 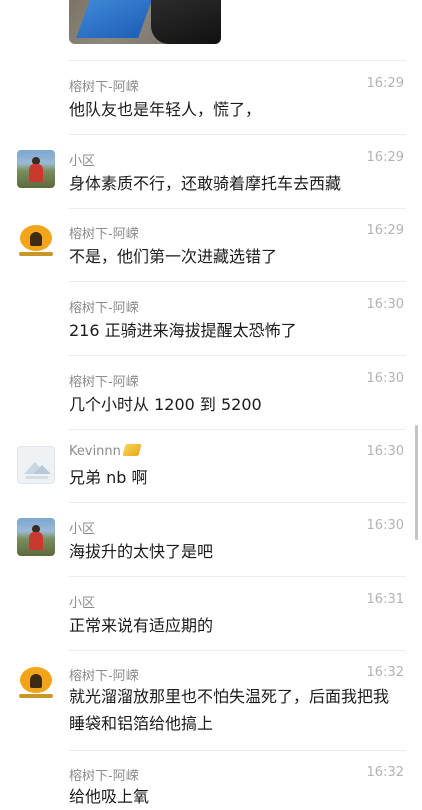 I want to click on message-time: 16:31, so click(x=385, y=599).